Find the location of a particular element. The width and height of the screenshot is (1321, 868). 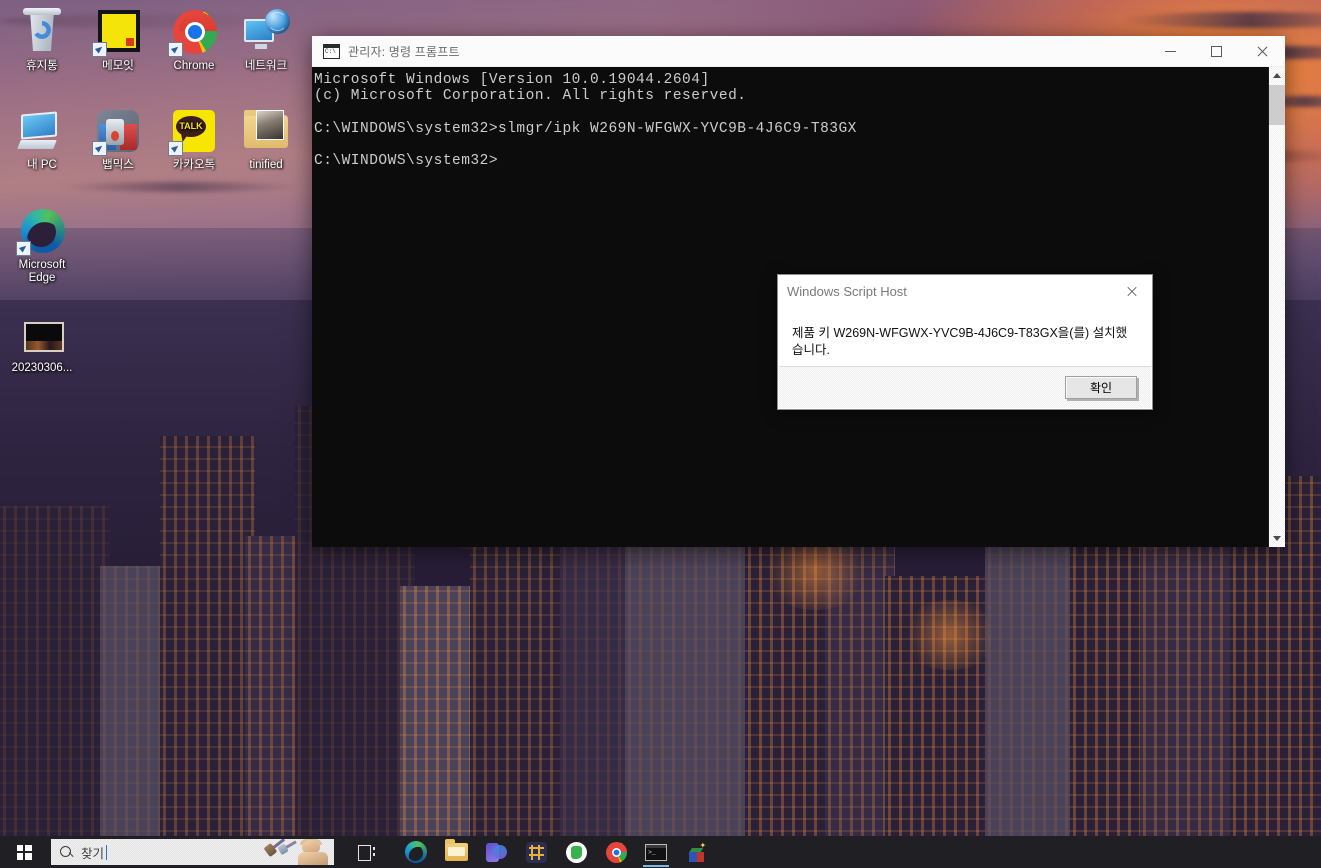

scroll-down-arrow is located at coordinates (1277, 538).